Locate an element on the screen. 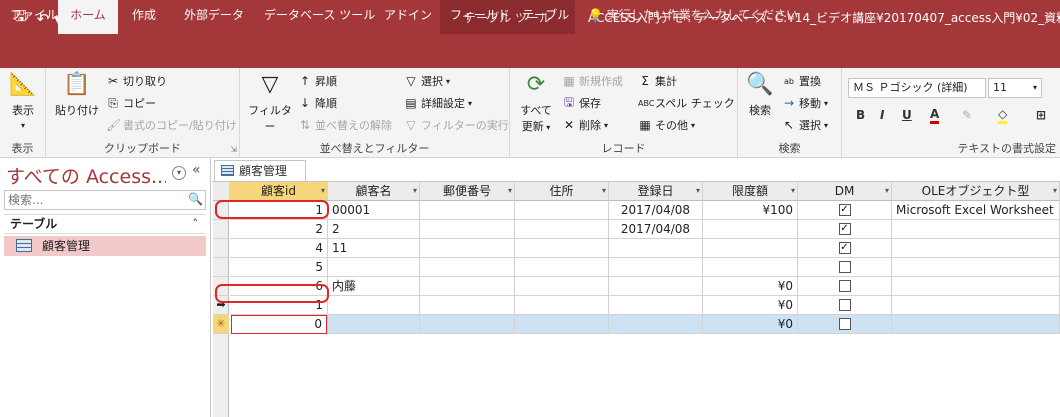 The width and height of the screenshot is (1060, 417). nav-dropdown-icon: ▾ is located at coordinates (179, 173).